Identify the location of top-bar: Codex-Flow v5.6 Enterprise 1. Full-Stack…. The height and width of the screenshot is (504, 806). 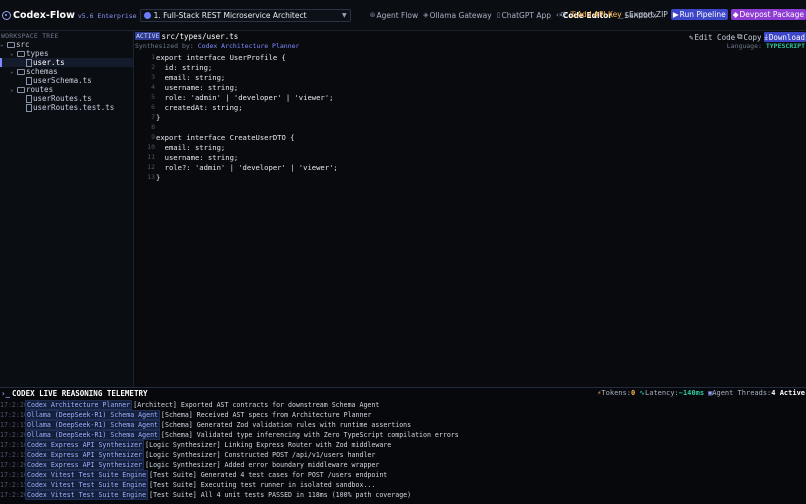
(403, 15).